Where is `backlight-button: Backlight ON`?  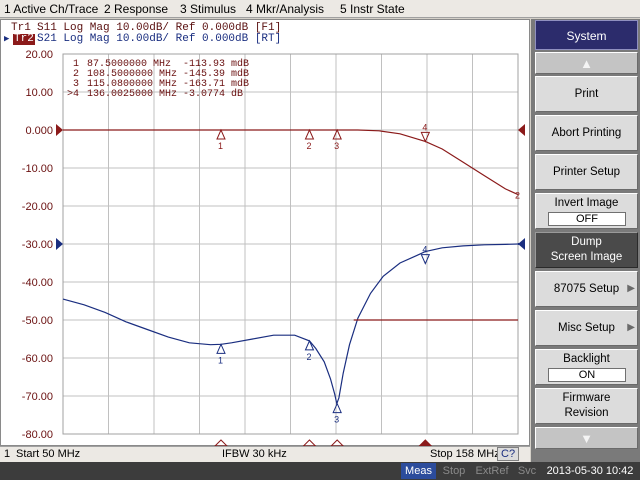 backlight-button: Backlight ON is located at coordinates (586, 367).